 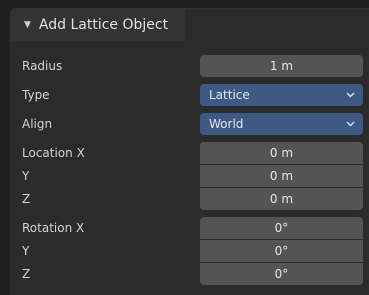 What do you see at coordinates (26, 274) in the screenshot?
I see `rotation-z-label: Z` at bounding box center [26, 274].